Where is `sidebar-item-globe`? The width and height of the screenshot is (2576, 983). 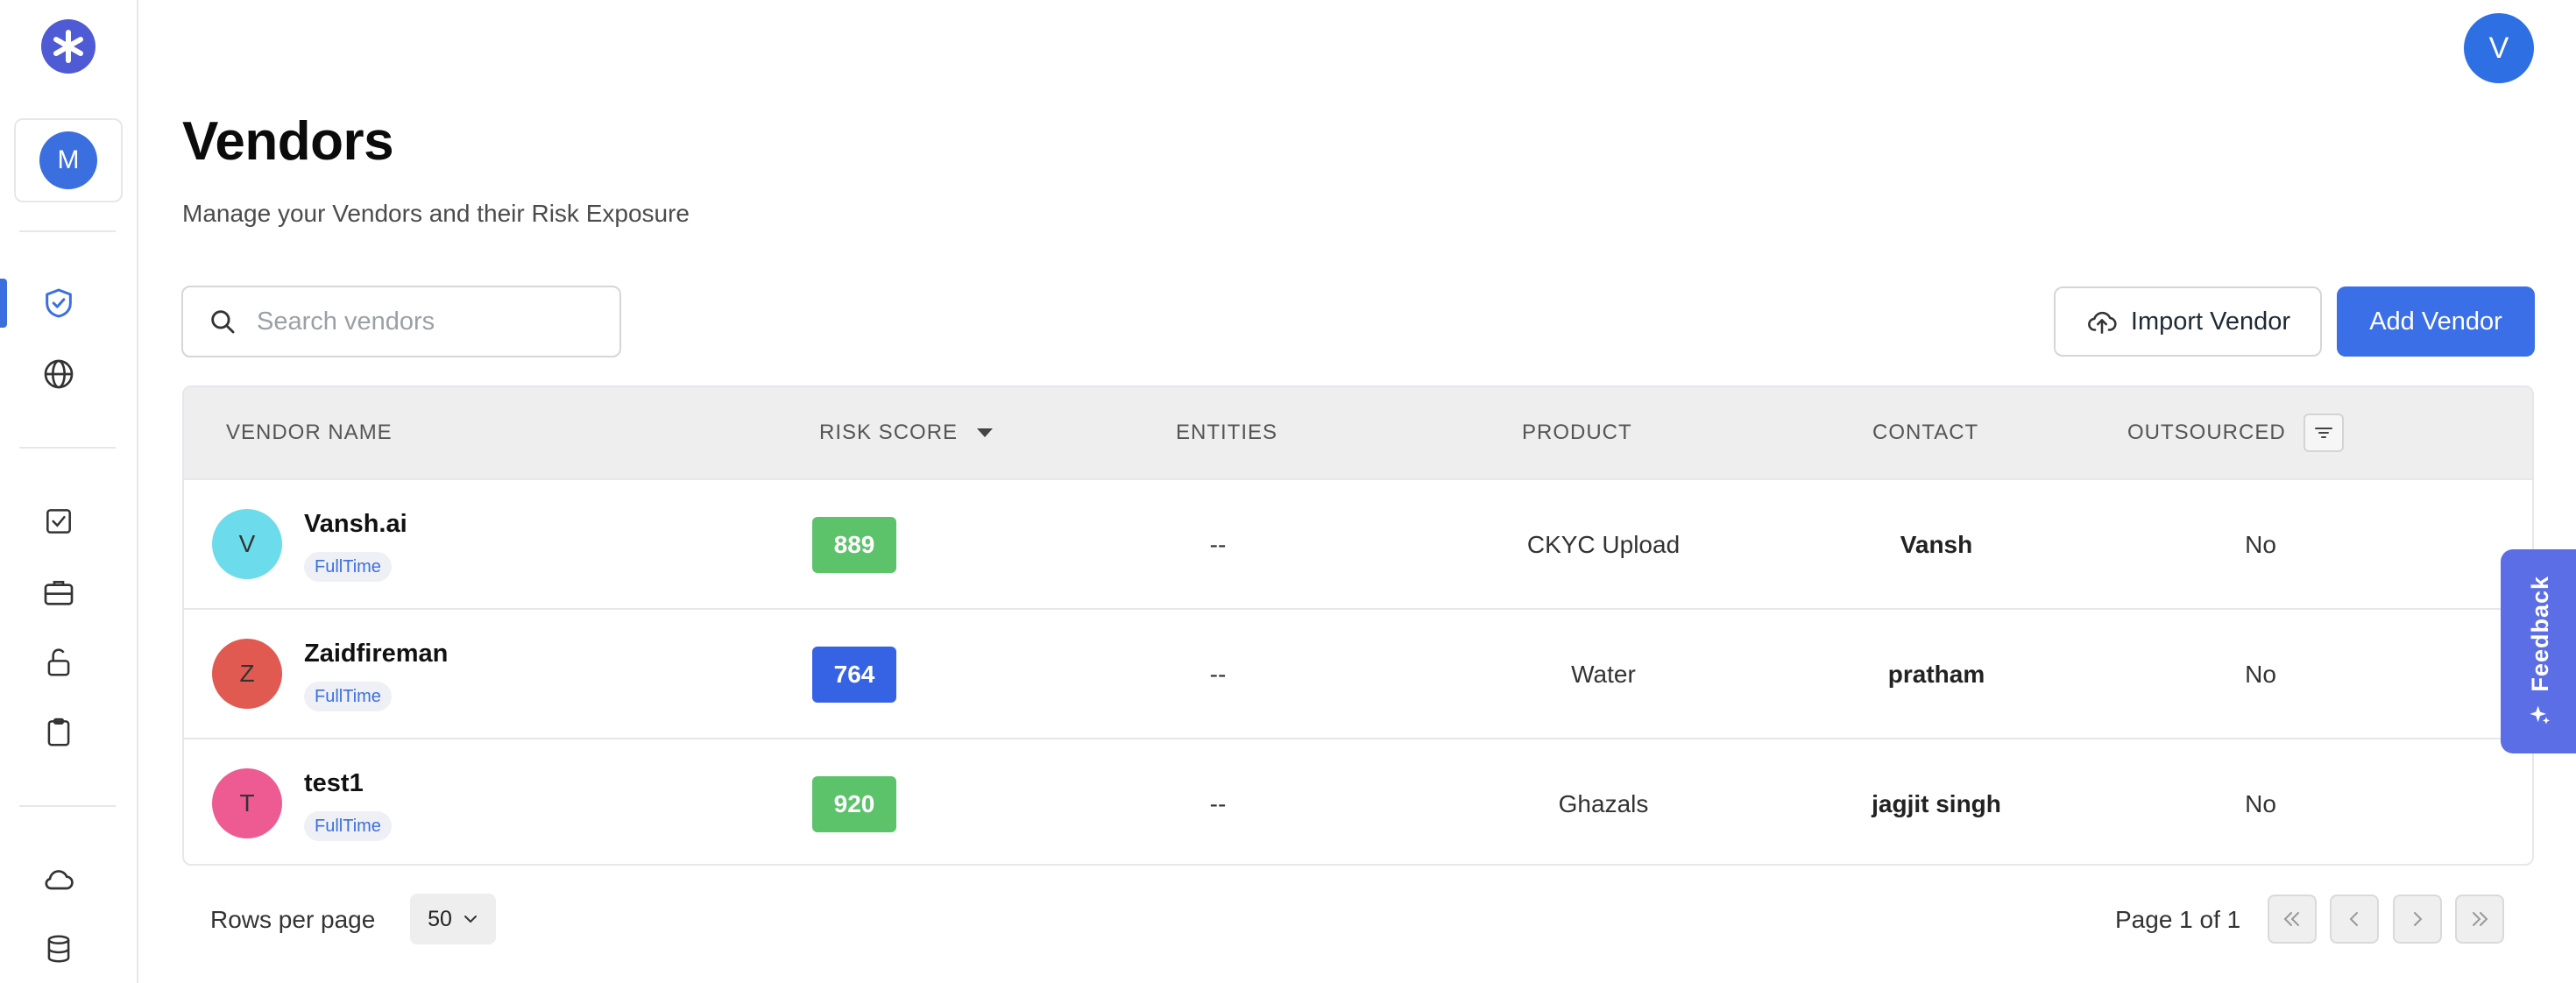 sidebar-item-globe is located at coordinates (58, 374).